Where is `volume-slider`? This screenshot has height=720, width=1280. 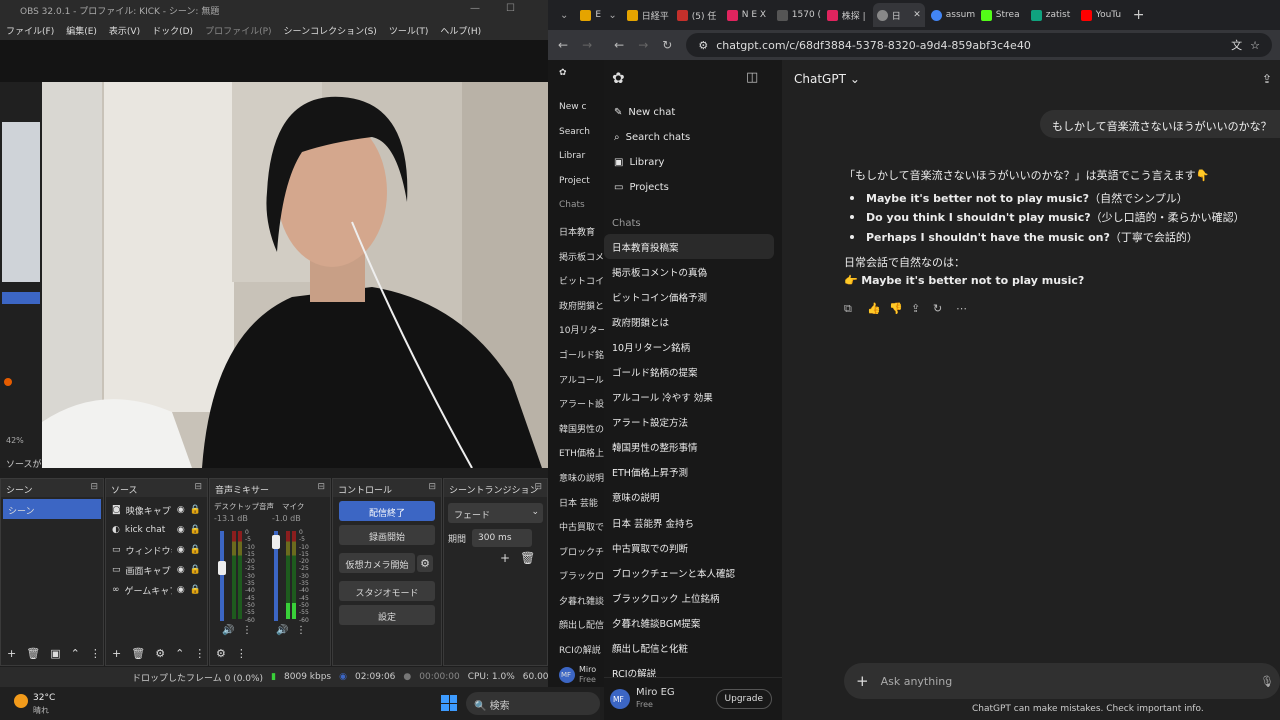 volume-slider is located at coordinates (222, 576).